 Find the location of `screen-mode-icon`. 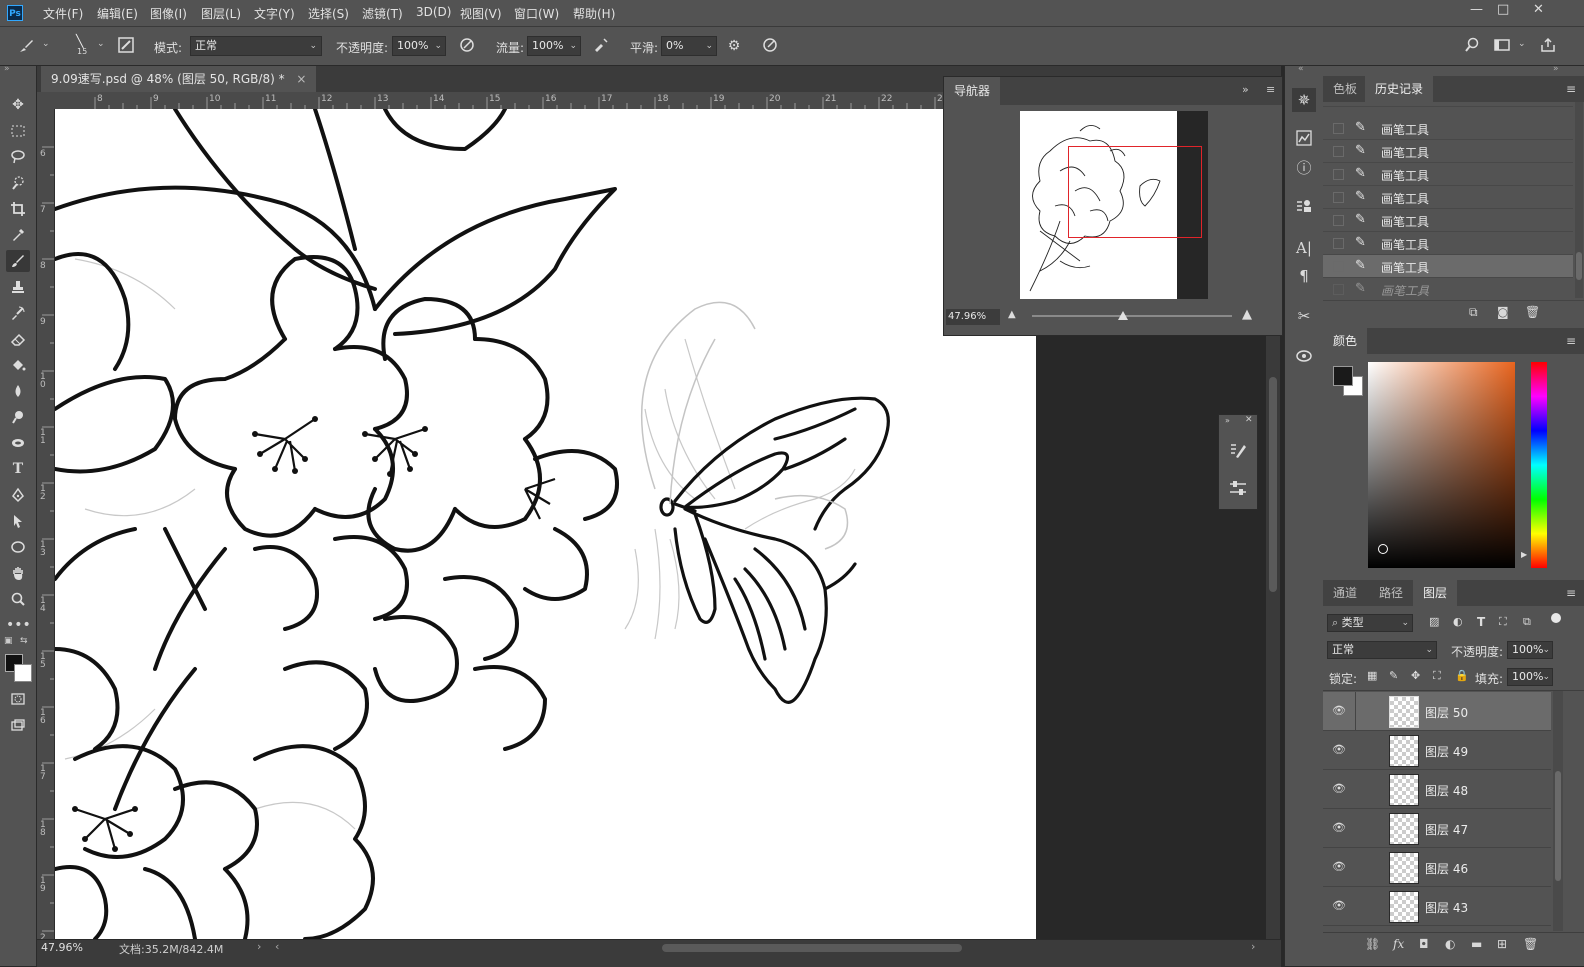

screen-mode-icon is located at coordinates (18, 725).